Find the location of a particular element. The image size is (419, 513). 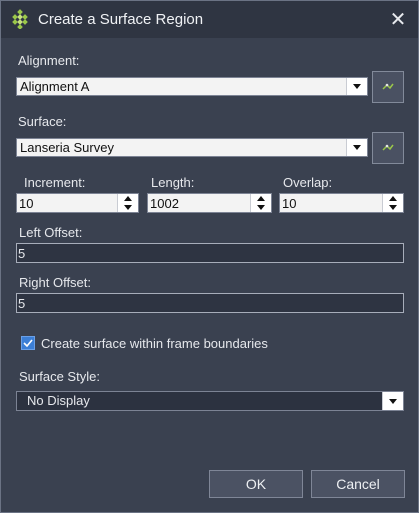

right-offset-value: 5 is located at coordinates (22, 303).